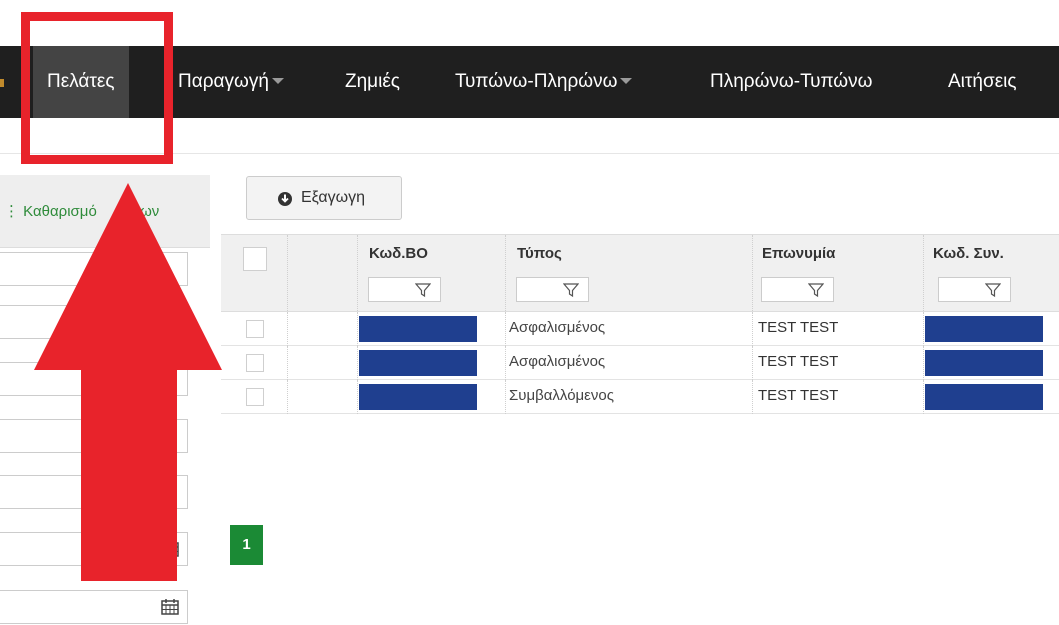 This screenshot has width=1059, height=625. I want to click on nav-item-label: Παραγωγή, so click(223, 81).